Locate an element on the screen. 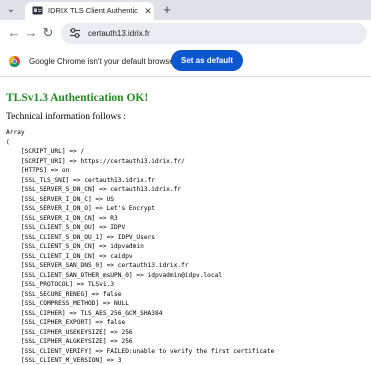 The height and width of the screenshot is (365, 371). dump-line: [SSL_SERVER_I_DN_O] => Let's Encrypt is located at coordinates (81, 208).